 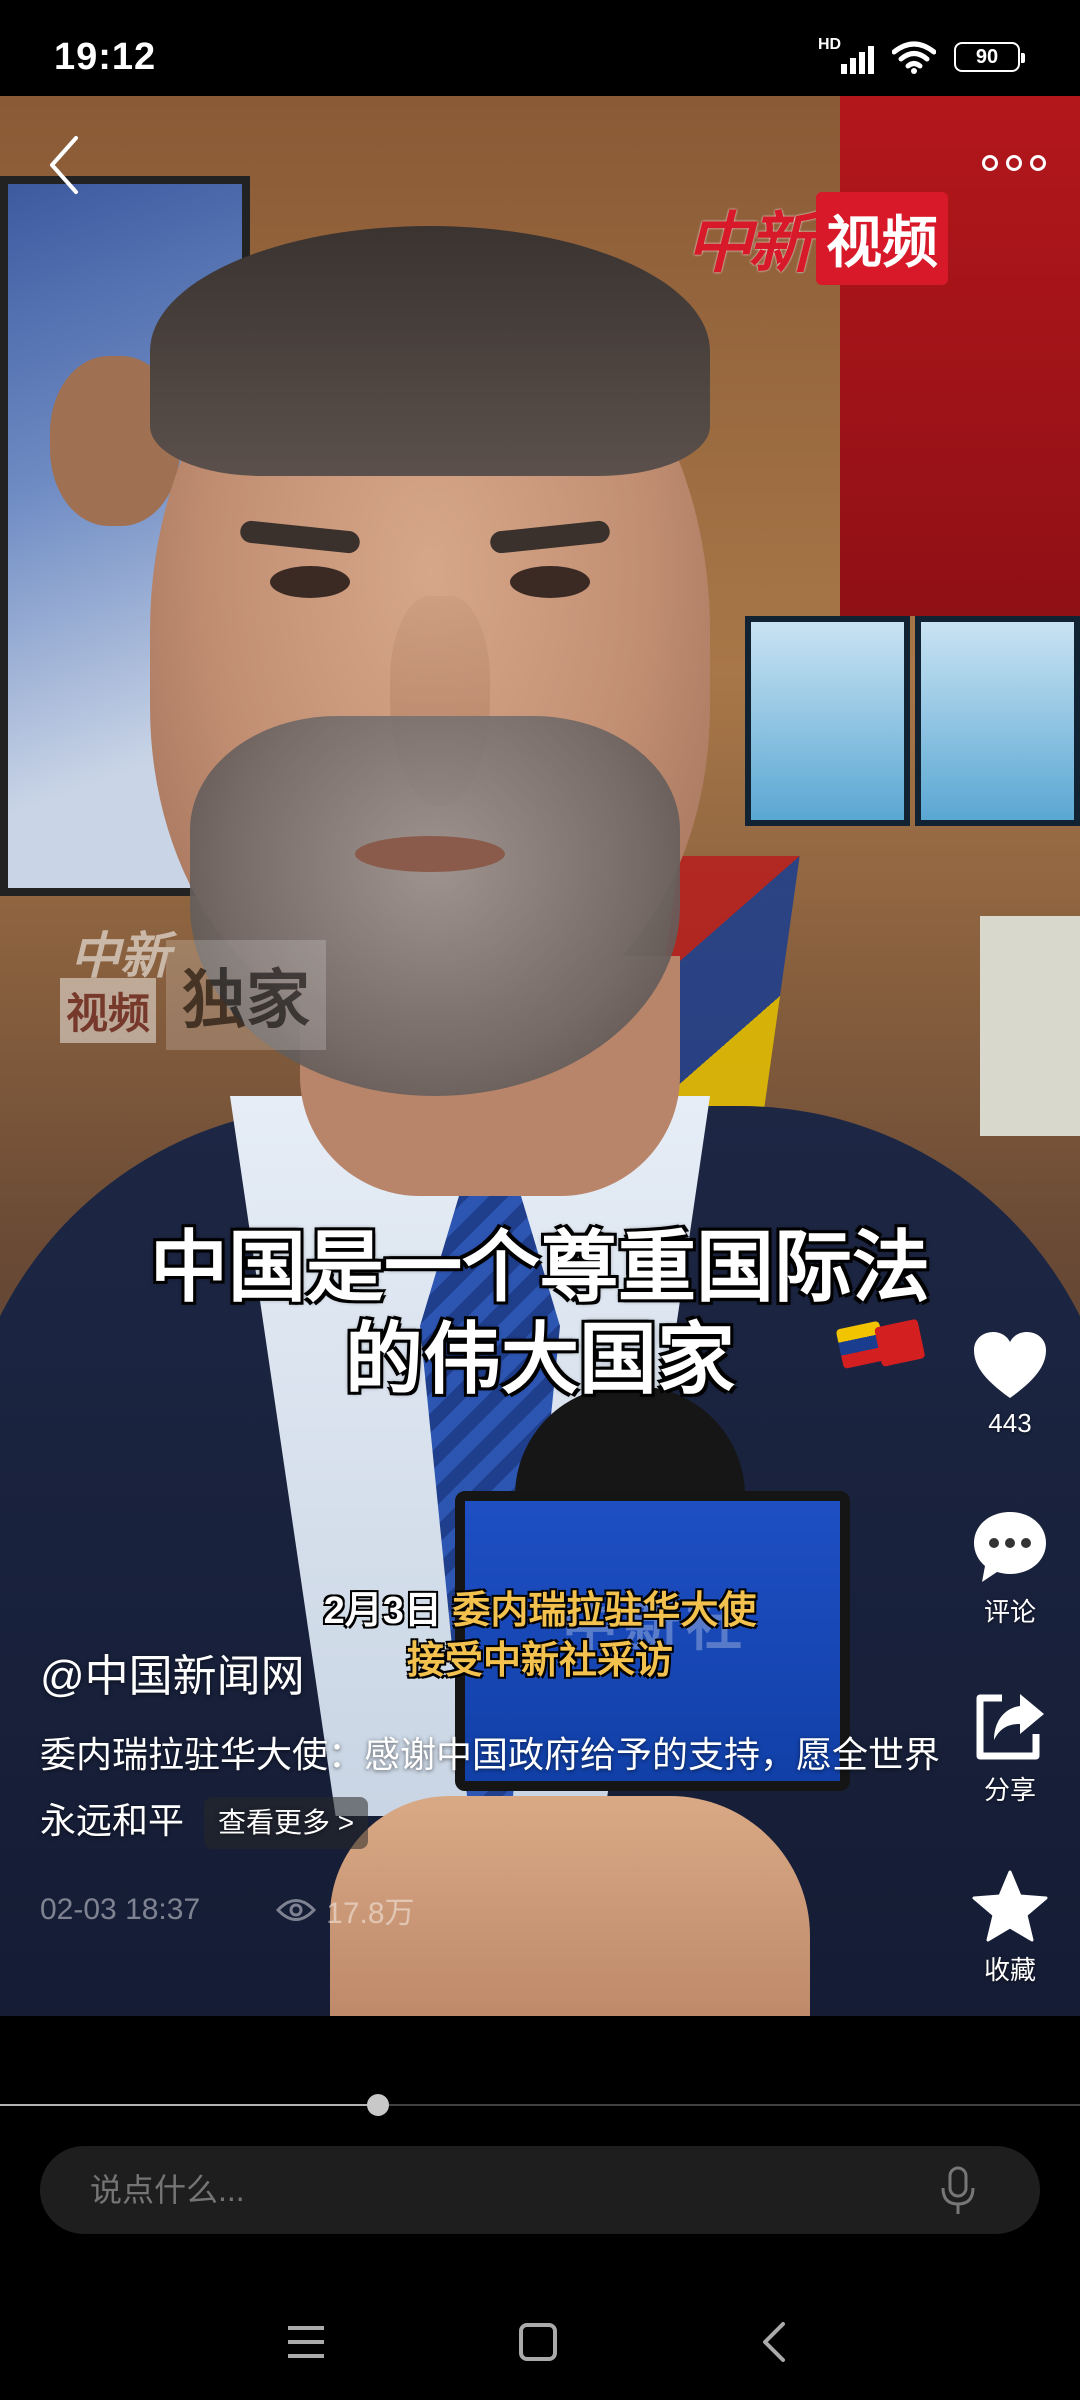 I want to click on cns-video-logo: 中新 视频, so click(x=817, y=238).